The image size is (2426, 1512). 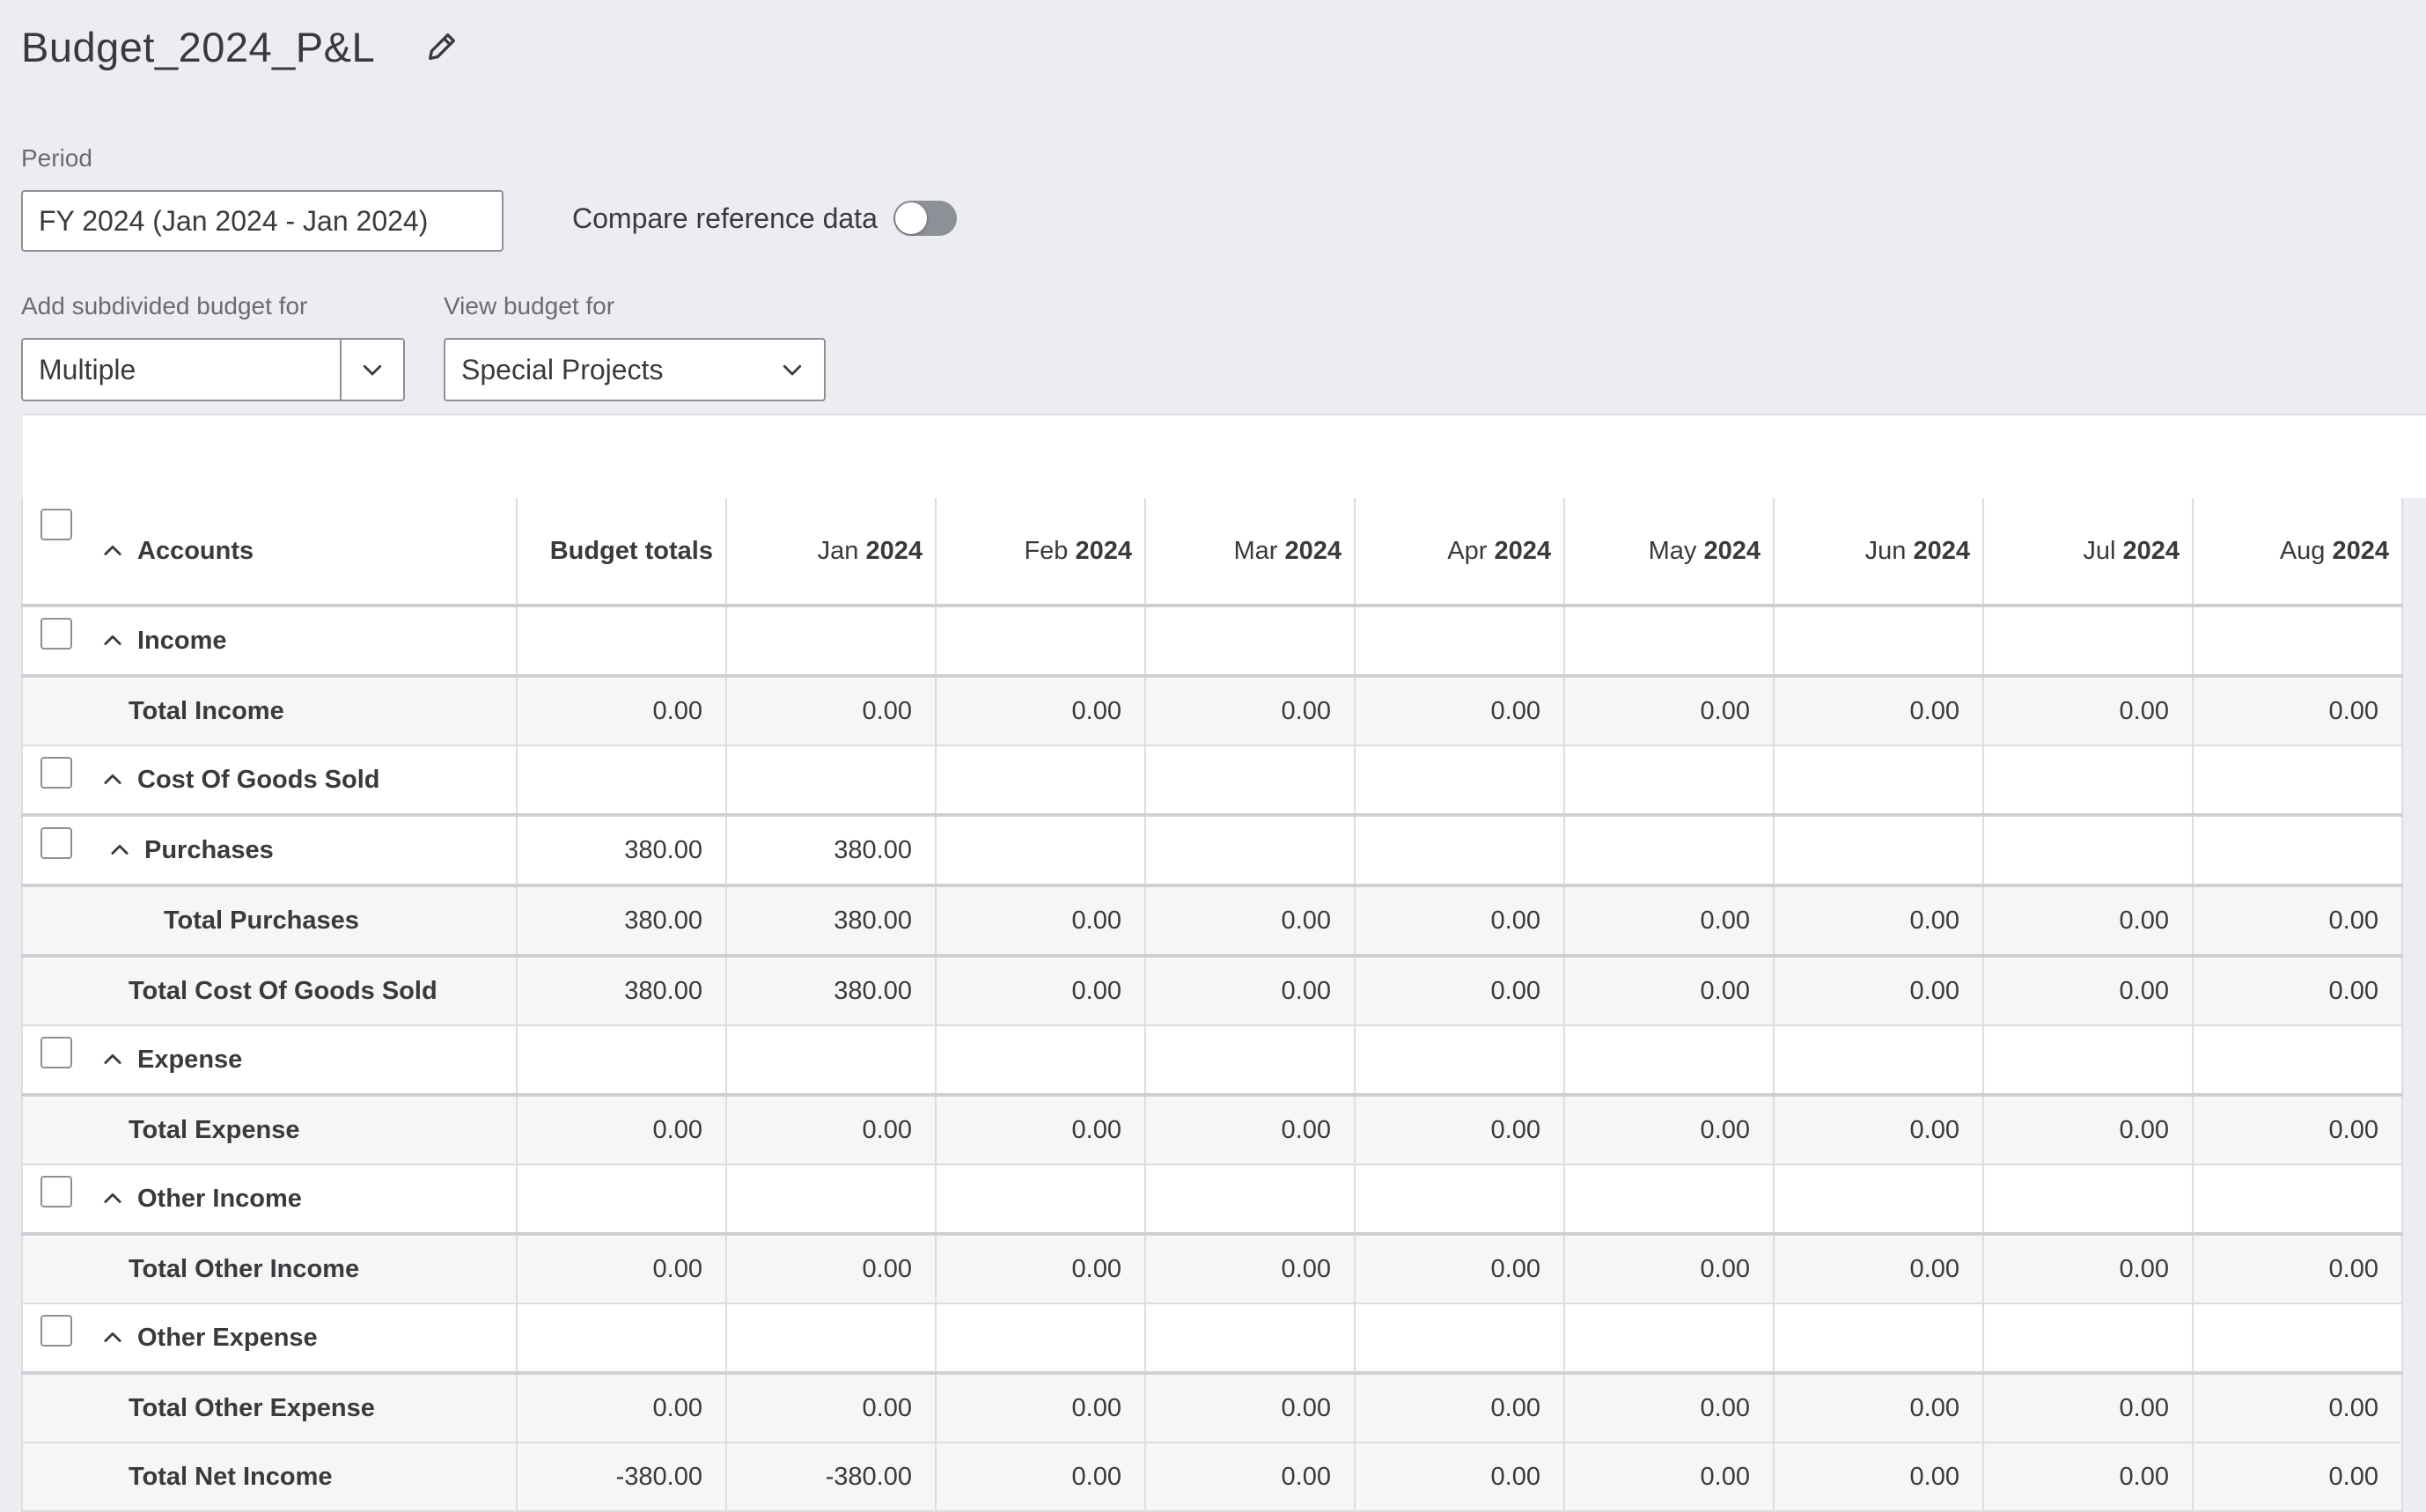 What do you see at coordinates (1885, 550) in the screenshot?
I see `month-name: Jun` at bounding box center [1885, 550].